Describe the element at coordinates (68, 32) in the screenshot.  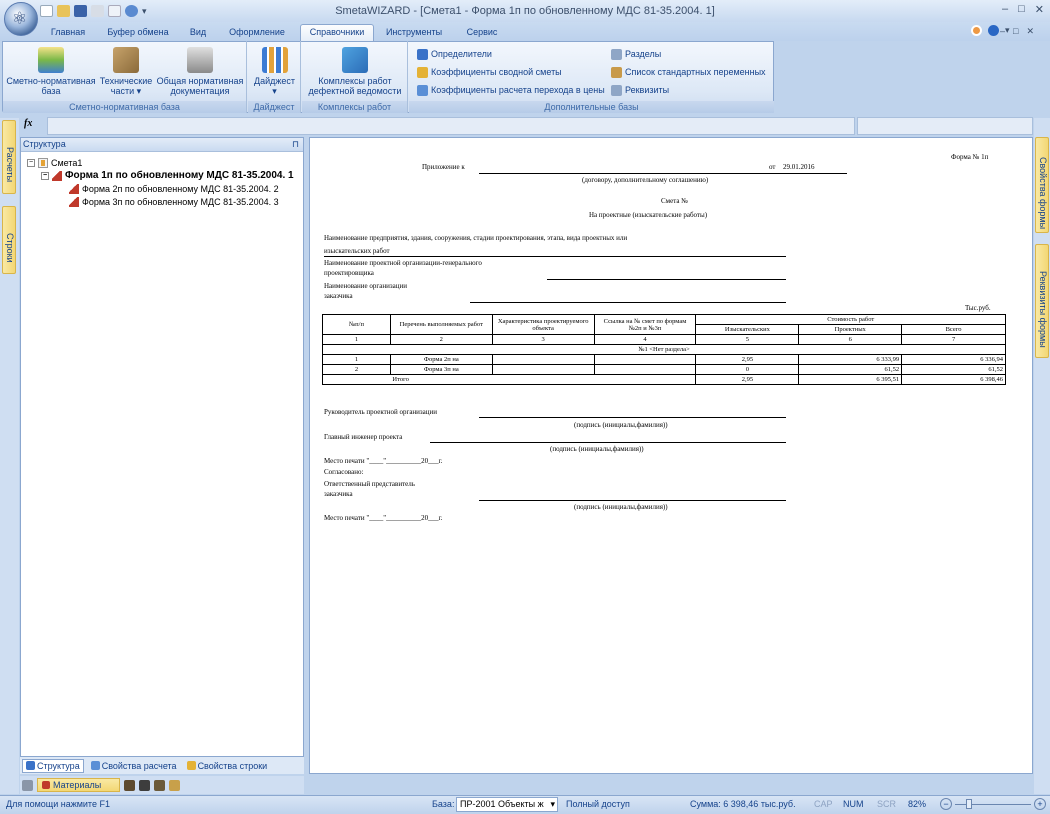
I see `tab-home: Главная` at that location.